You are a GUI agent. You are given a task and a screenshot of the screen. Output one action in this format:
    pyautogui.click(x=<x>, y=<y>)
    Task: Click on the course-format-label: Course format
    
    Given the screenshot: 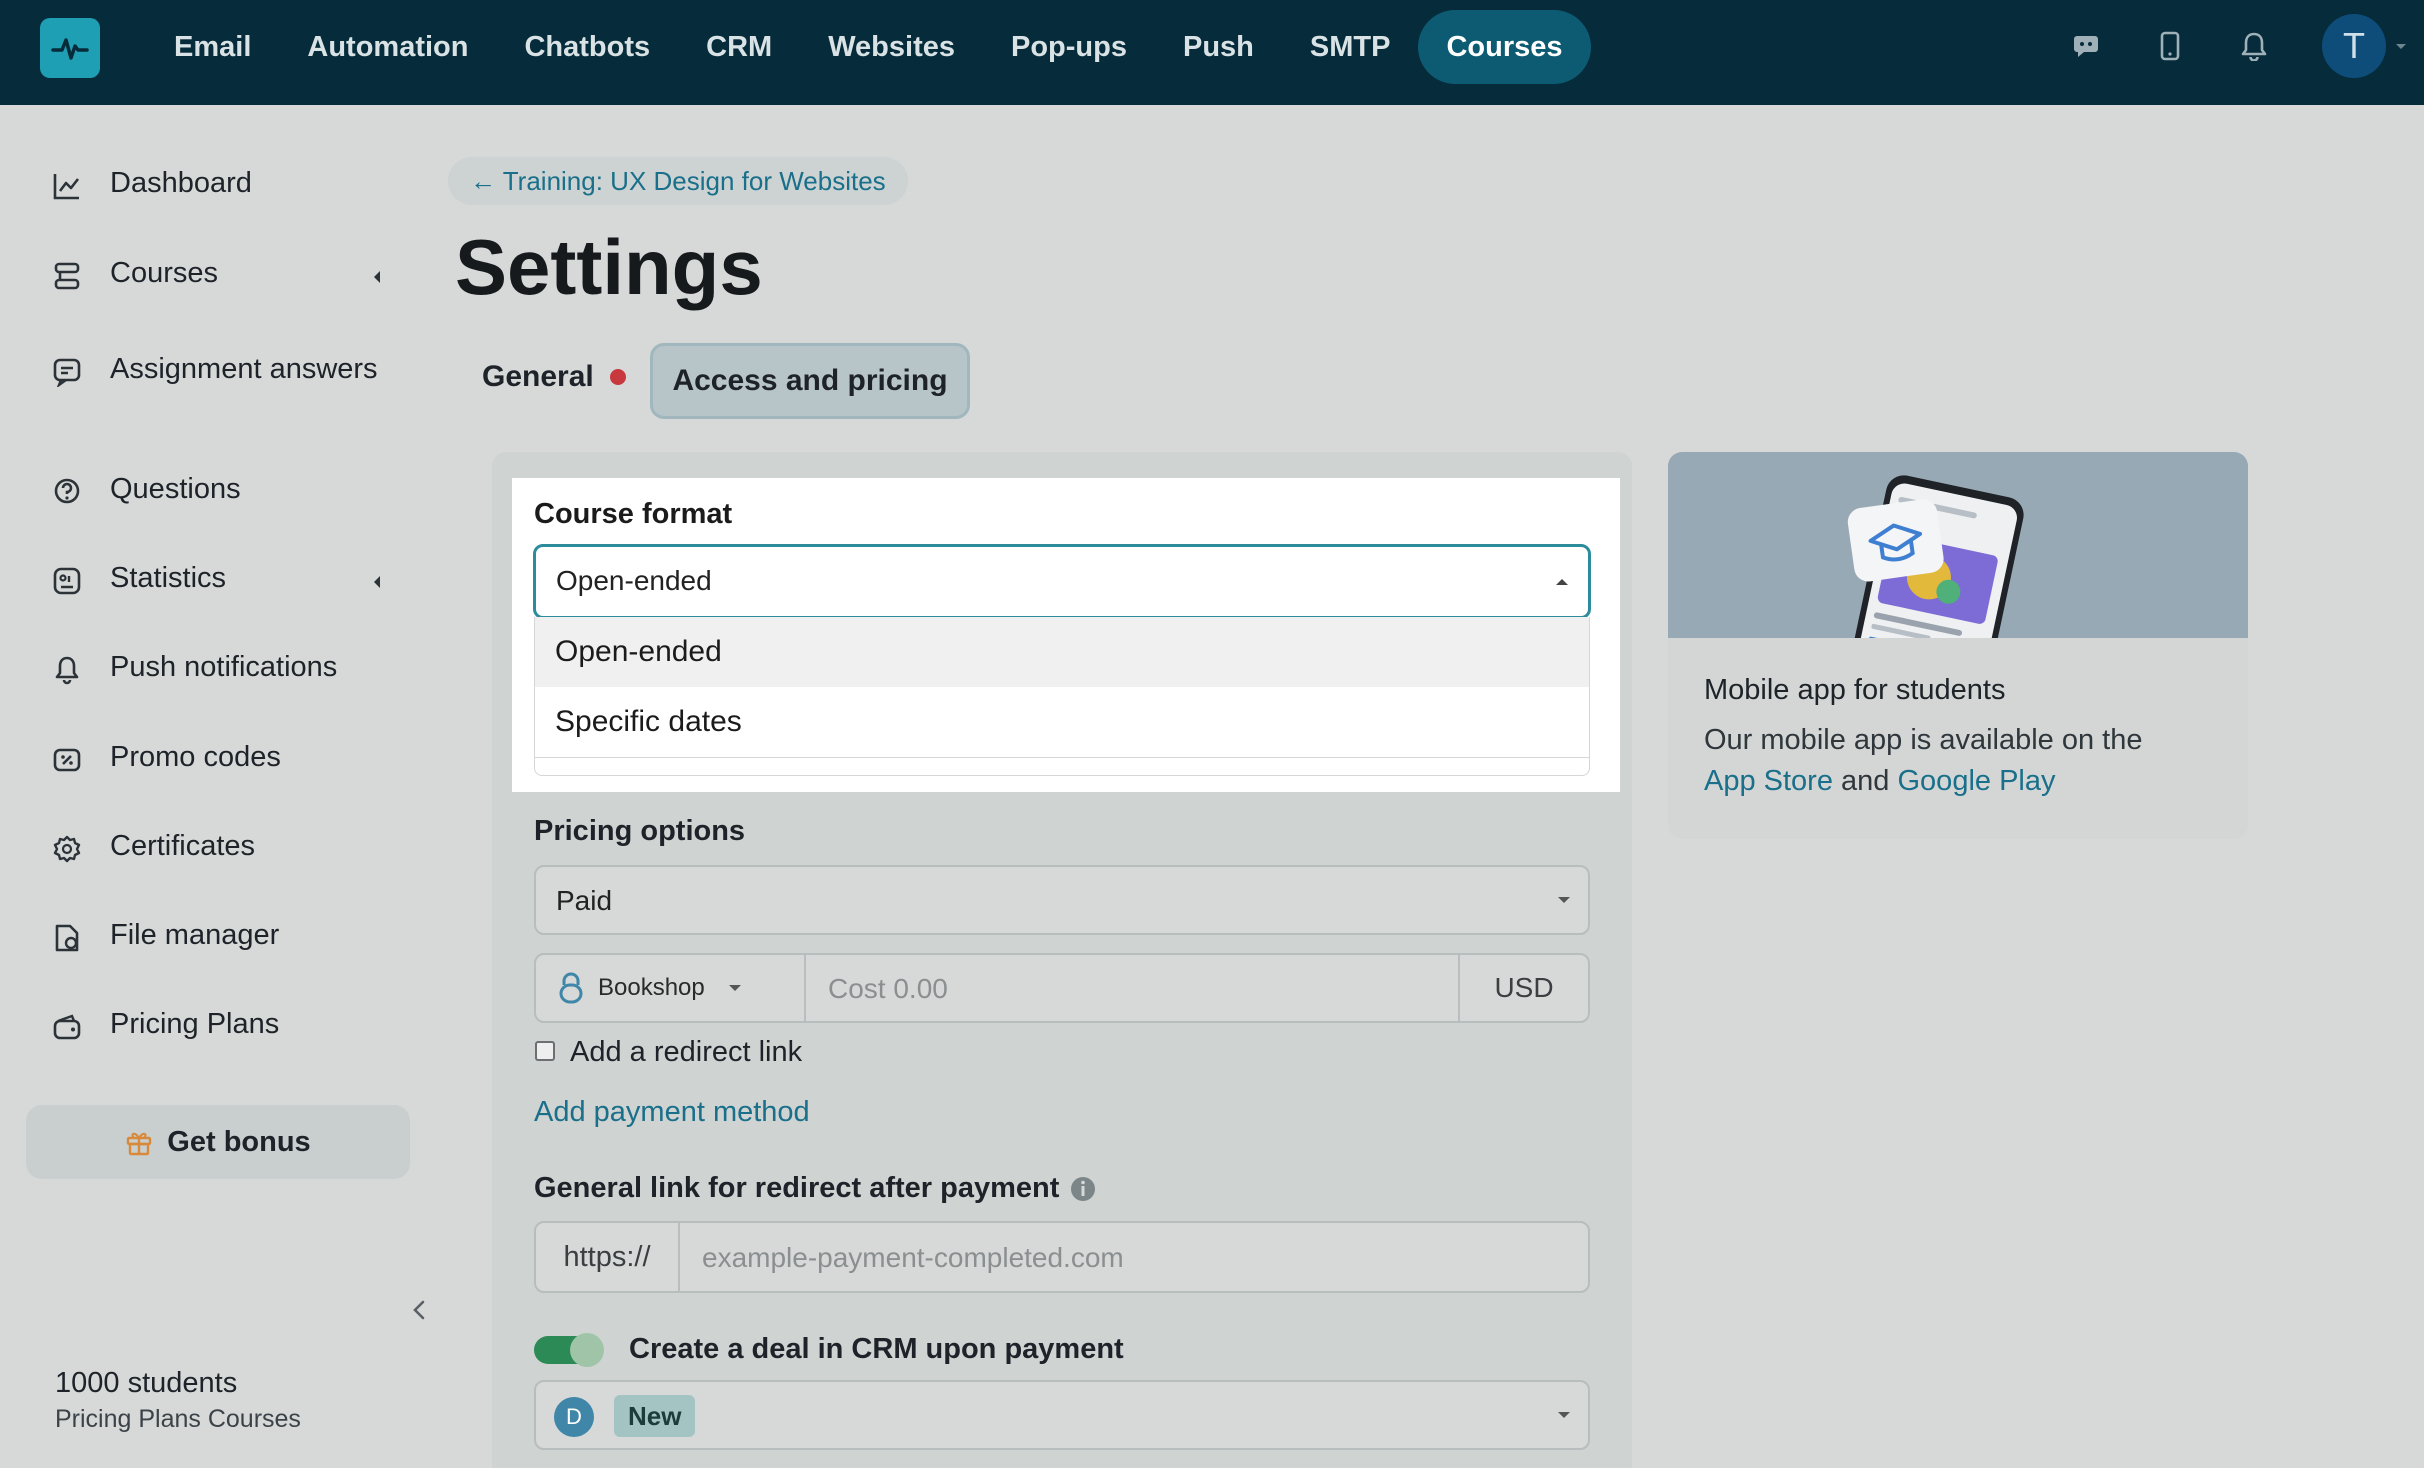 What is the action you would take?
    pyautogui.click(x=633, y=514)
    